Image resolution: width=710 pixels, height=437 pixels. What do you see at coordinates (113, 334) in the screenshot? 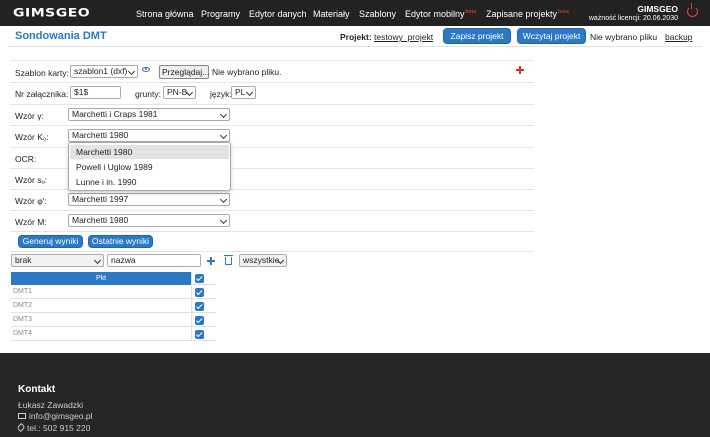
I see `table-row: DMT4` at bounding box center [113, 334].